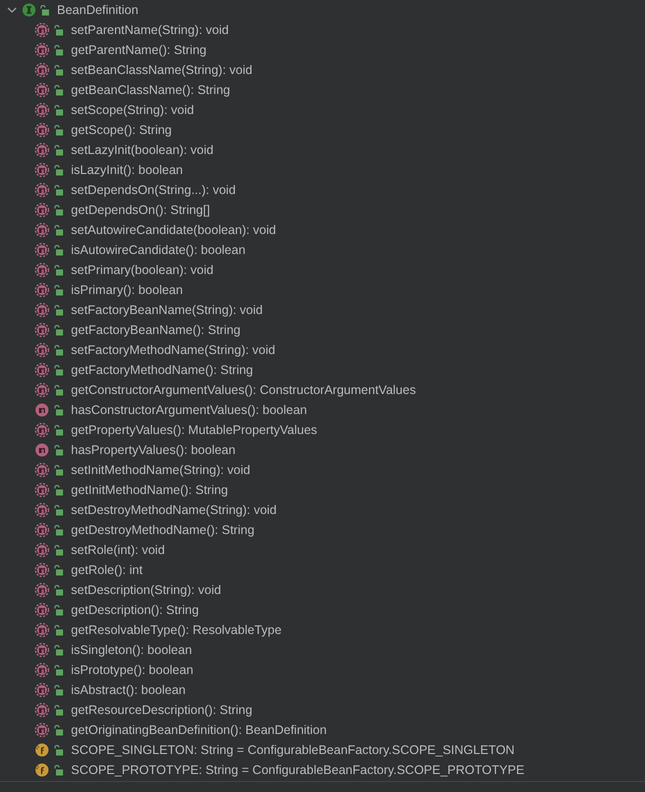 This screenshot has height=792, width=645. I want to click on method-entry: isLazyInit(): boolean, so click(127, 170).